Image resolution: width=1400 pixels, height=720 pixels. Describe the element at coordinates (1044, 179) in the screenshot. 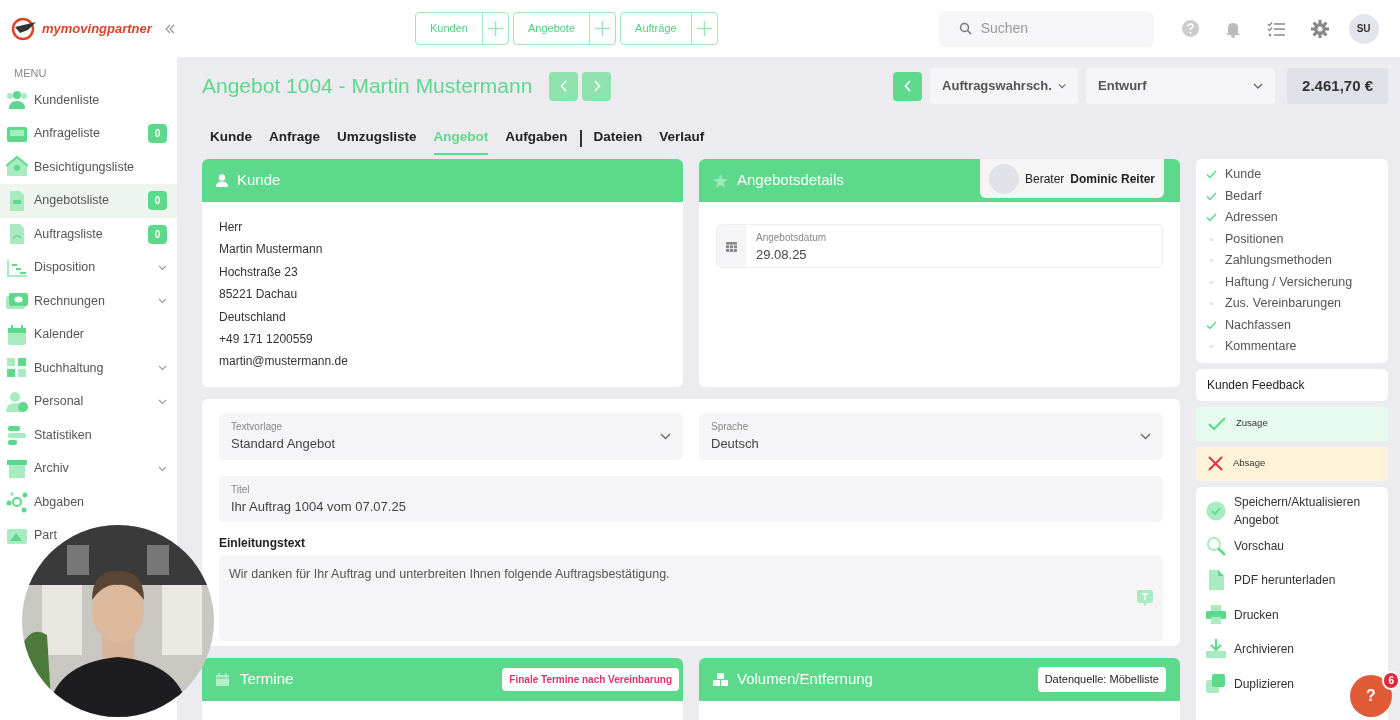

I see `advisor-label: Berater` at that location.